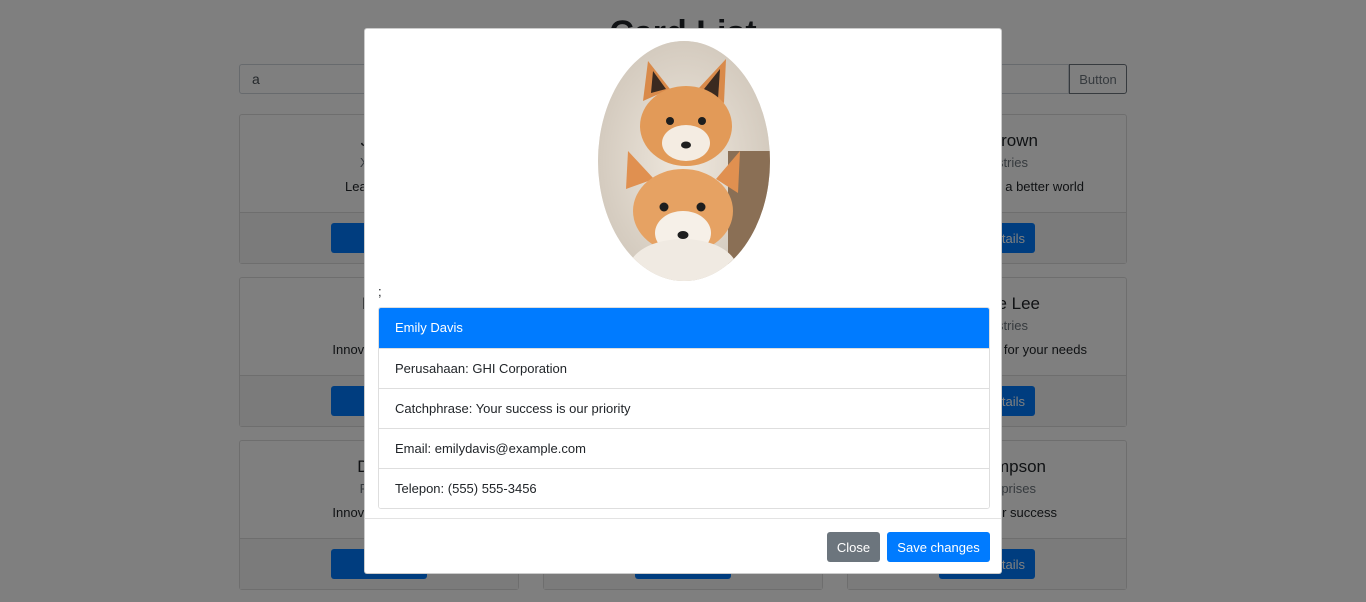  What do you see at coordinates (684, 328) in the screenshot?
I see `profile-name-item: Emily Davis` at bounding box center [684, 328].